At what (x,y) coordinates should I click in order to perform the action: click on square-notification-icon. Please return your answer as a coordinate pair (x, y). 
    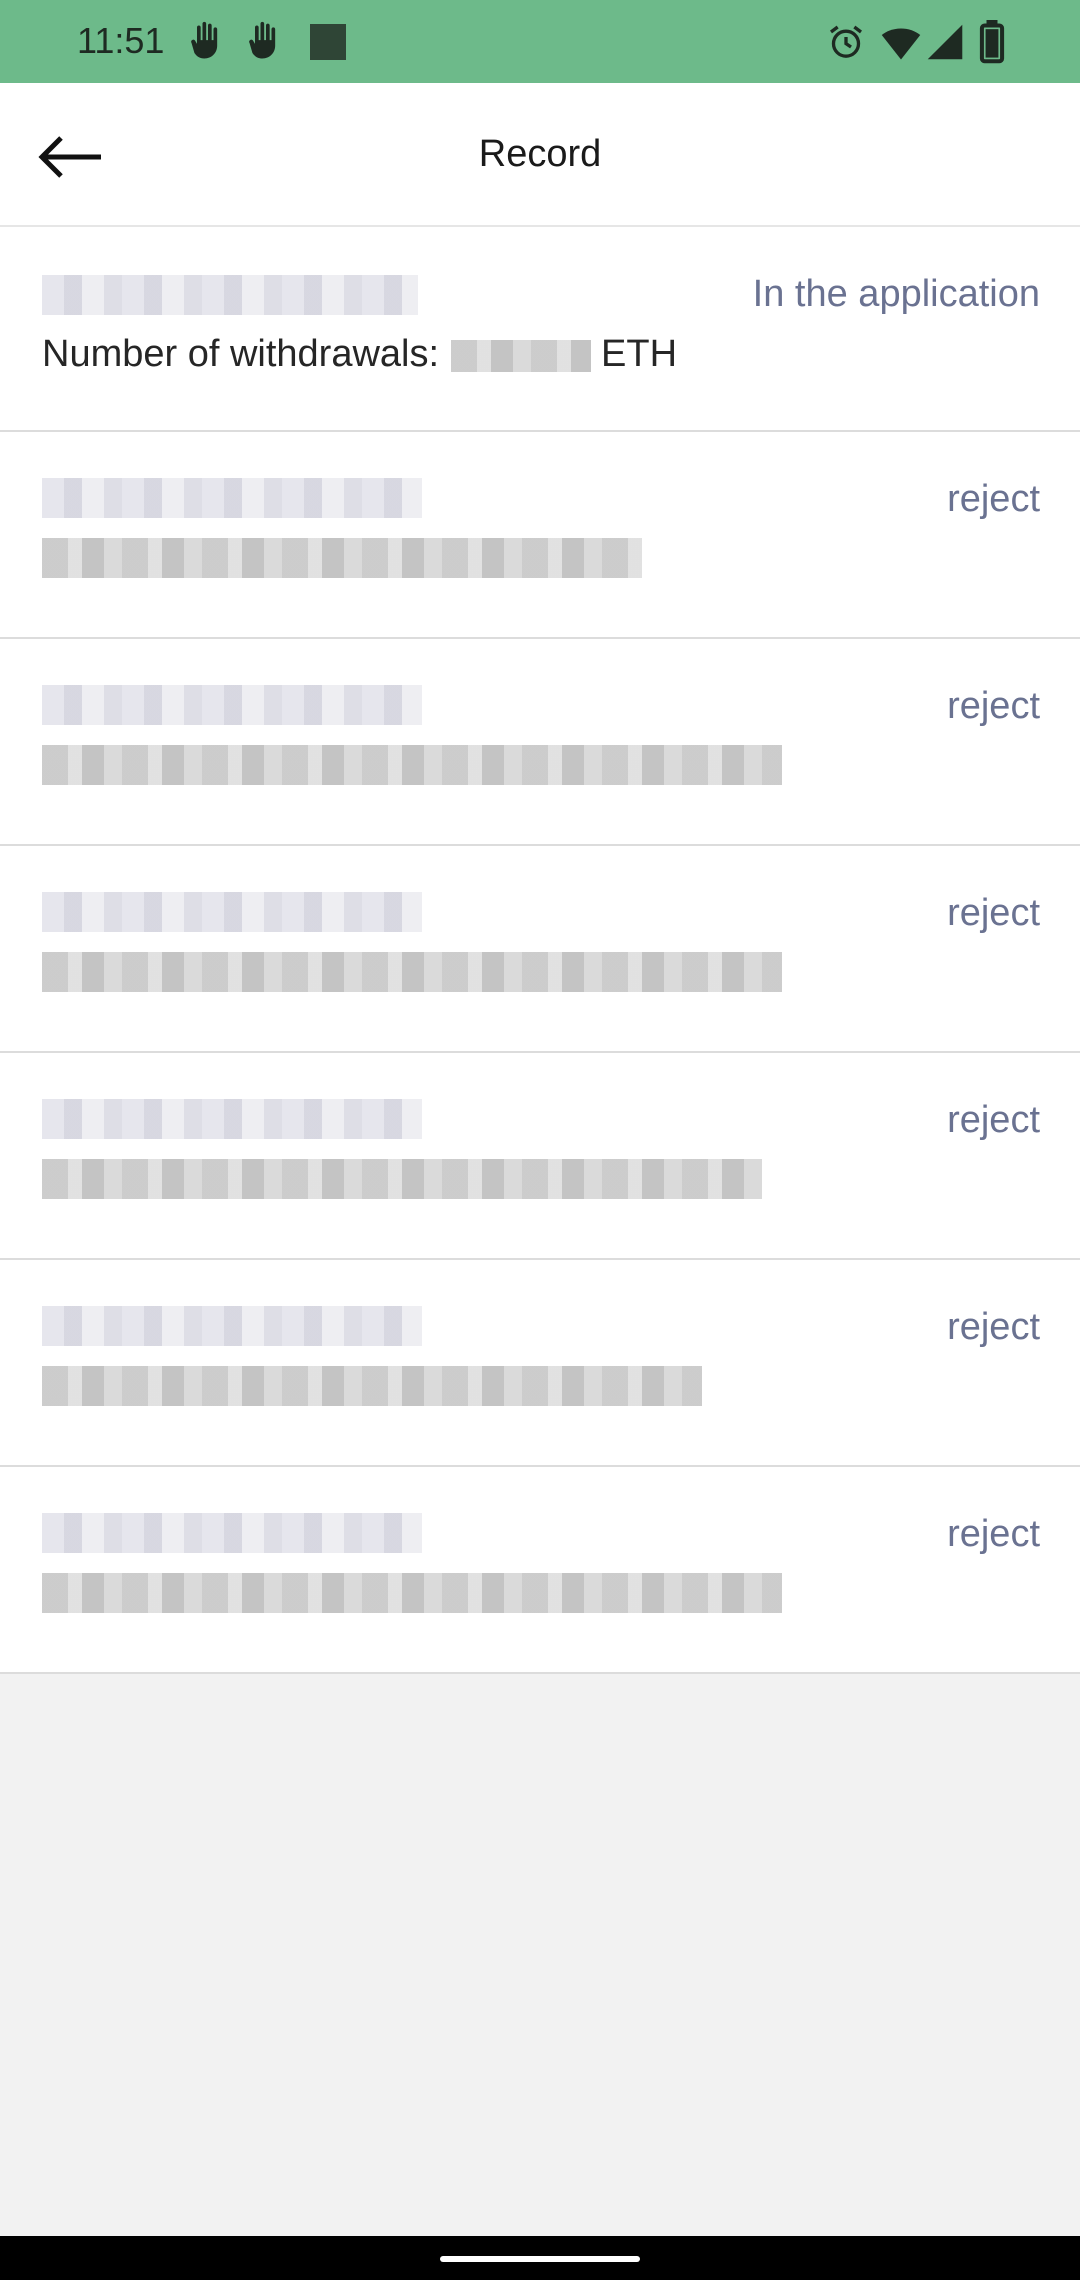
    Looking at the image, I should click on (328, 44).